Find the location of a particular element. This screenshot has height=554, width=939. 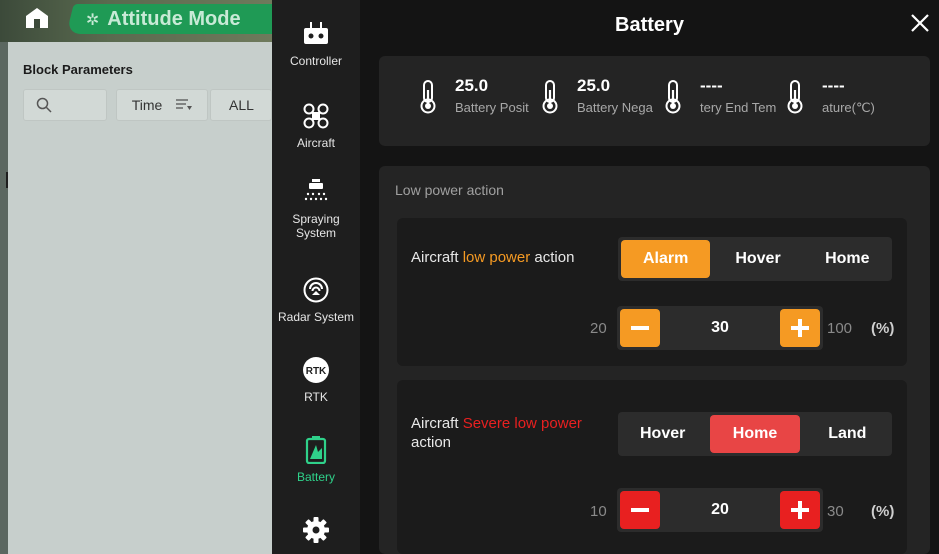

sidebar-item-label: Aircraft is located at coordinates (315, 143).